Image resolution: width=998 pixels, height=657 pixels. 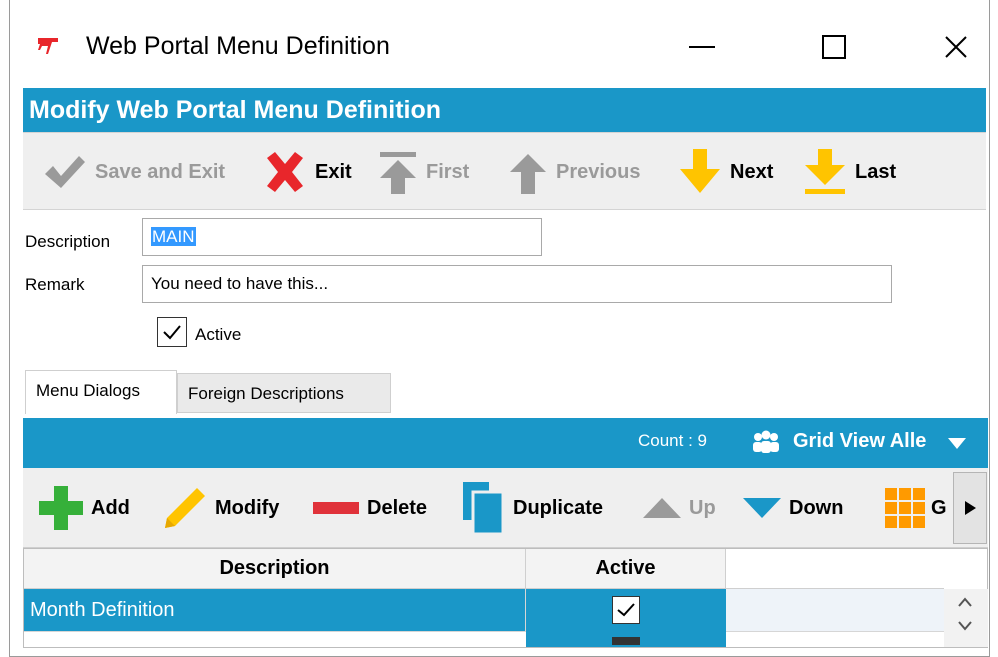 I want to click on app-logo-icon, so click(x=48, y=46).